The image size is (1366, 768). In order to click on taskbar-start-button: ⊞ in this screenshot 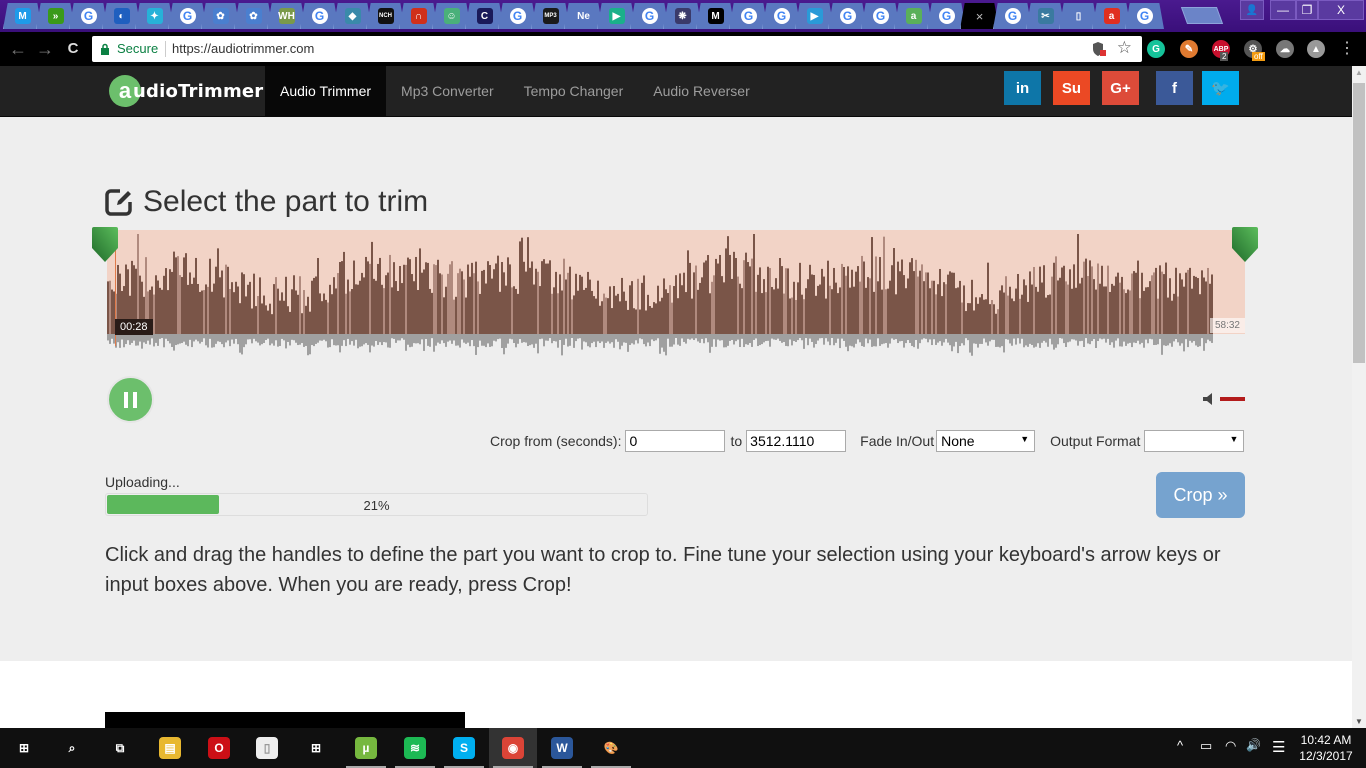, I will do `click(24, 748)`.